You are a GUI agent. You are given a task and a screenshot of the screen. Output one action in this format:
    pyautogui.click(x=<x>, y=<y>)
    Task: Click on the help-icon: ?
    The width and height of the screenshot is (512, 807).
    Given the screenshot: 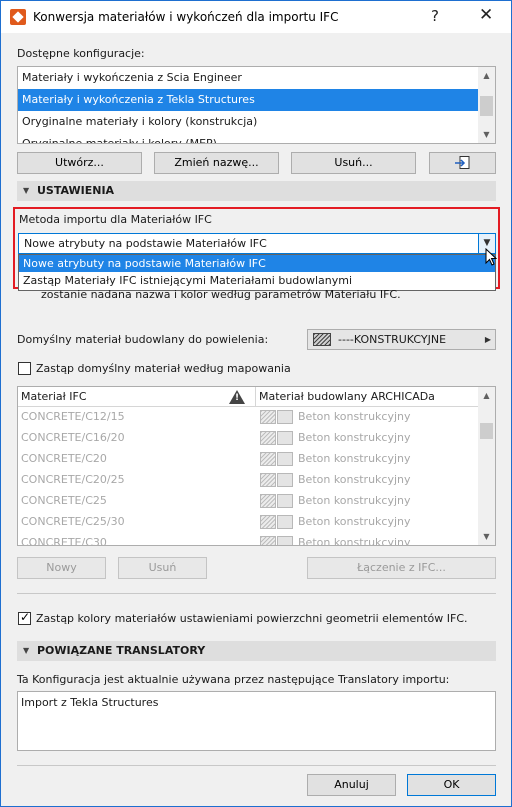 What is the action you would take?
    pyautogui.click(x=435, y=16)
    